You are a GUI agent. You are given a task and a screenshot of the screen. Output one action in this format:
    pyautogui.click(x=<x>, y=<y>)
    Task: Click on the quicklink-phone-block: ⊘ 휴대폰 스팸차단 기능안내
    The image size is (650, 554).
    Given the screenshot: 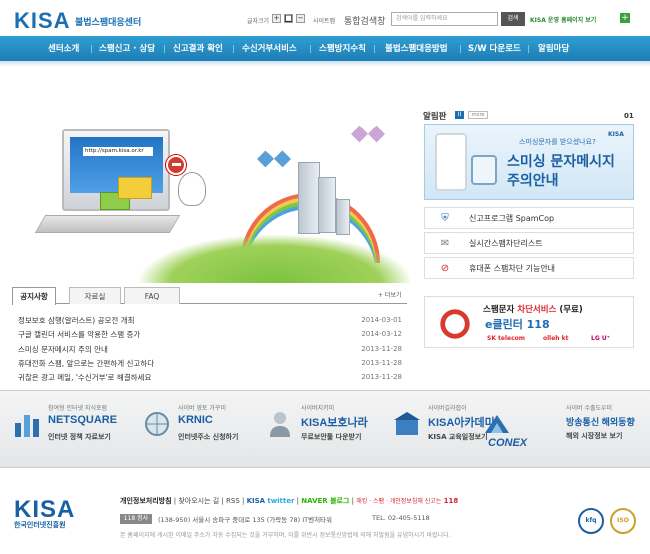 What is the action you would take?
    pyautogui.click(x=529, y=268)
    